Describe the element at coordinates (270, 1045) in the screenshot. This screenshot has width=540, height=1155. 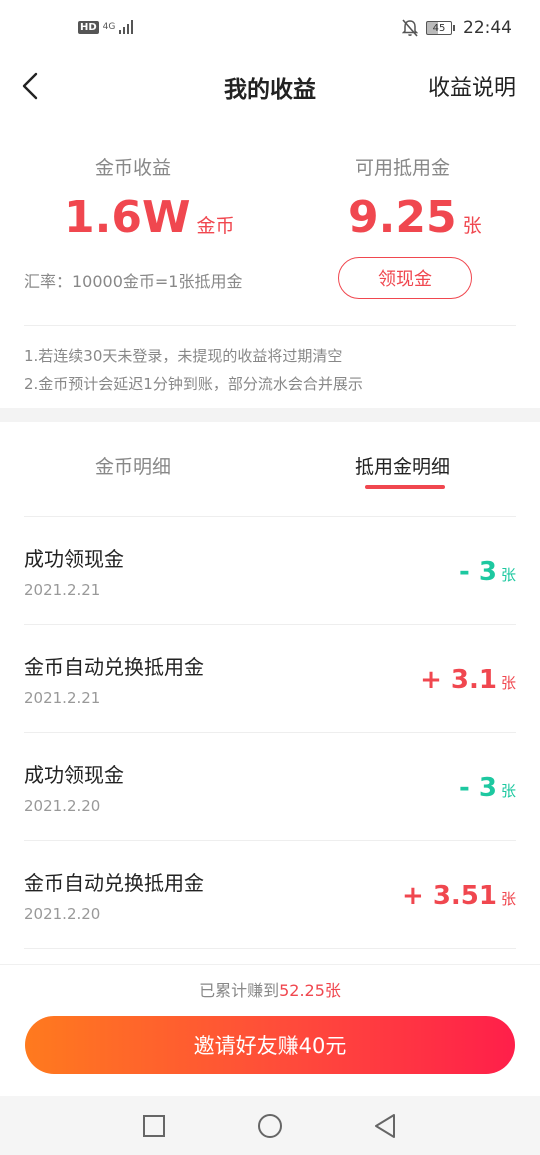
I see `invite-friends-button: 邀请好友赚40元` at that location.